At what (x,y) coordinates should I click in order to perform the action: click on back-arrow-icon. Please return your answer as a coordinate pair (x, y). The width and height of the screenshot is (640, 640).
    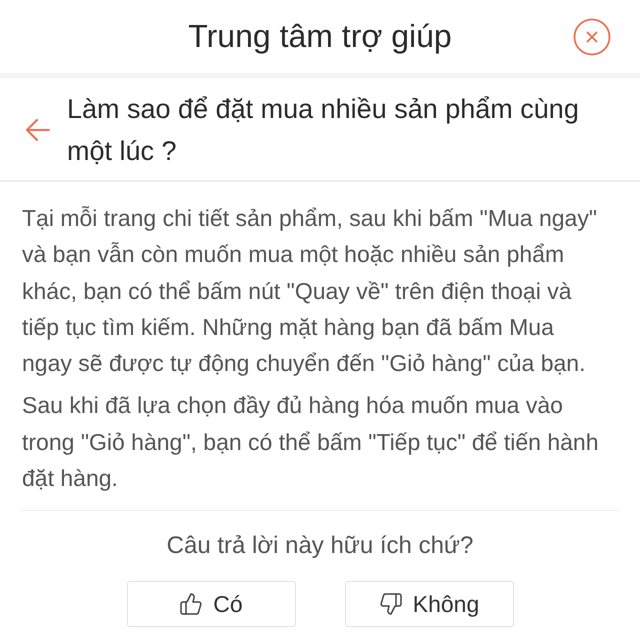
    Looking at the image, I should click on (38, 130).